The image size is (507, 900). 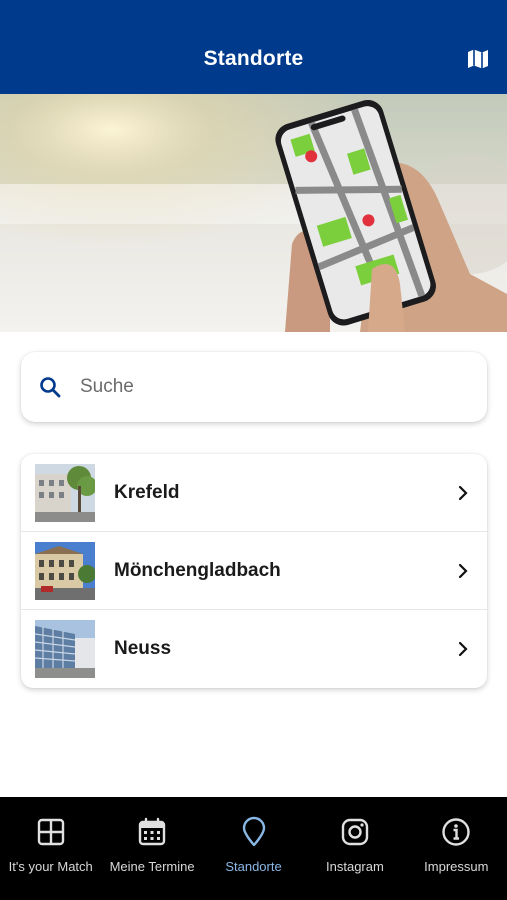 I want to click on list-item-neuss: Neuss, so click(x=254, y=649).